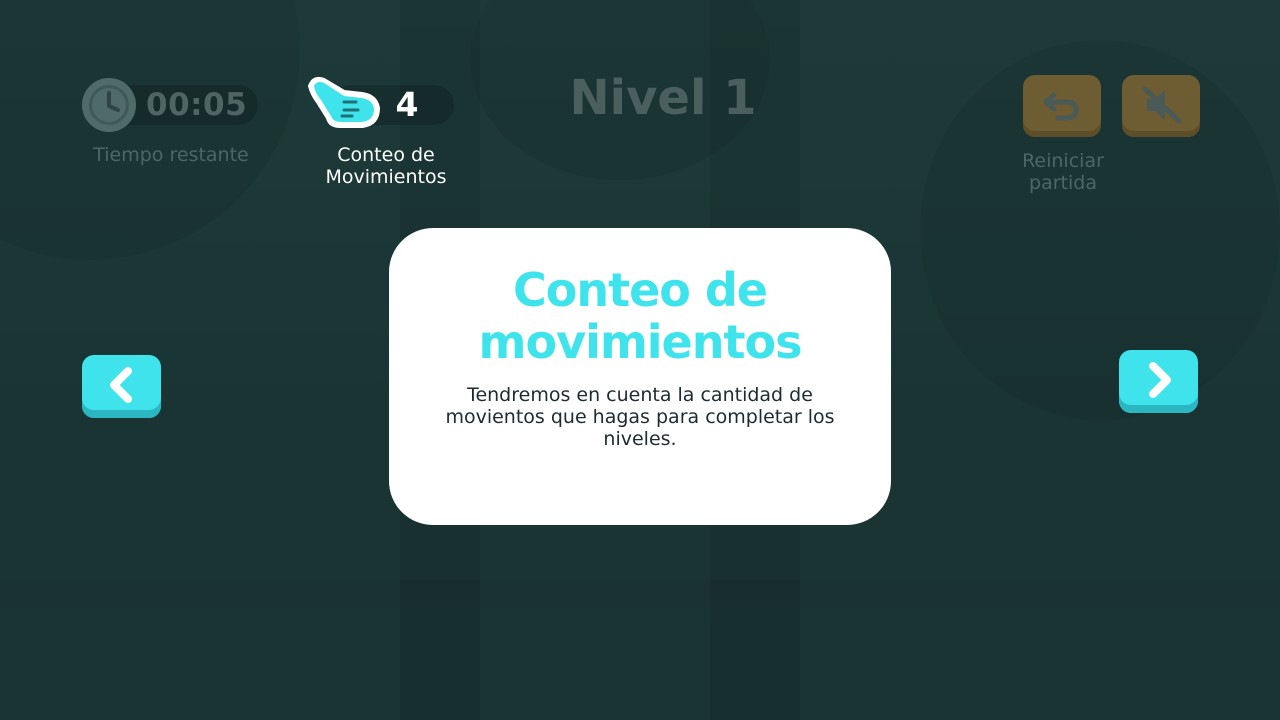 The image size is (1280, 720). Describe the element at coordinates (171, 155) in the screenshot. I see `timer-label: Tiempo restante` at that location.